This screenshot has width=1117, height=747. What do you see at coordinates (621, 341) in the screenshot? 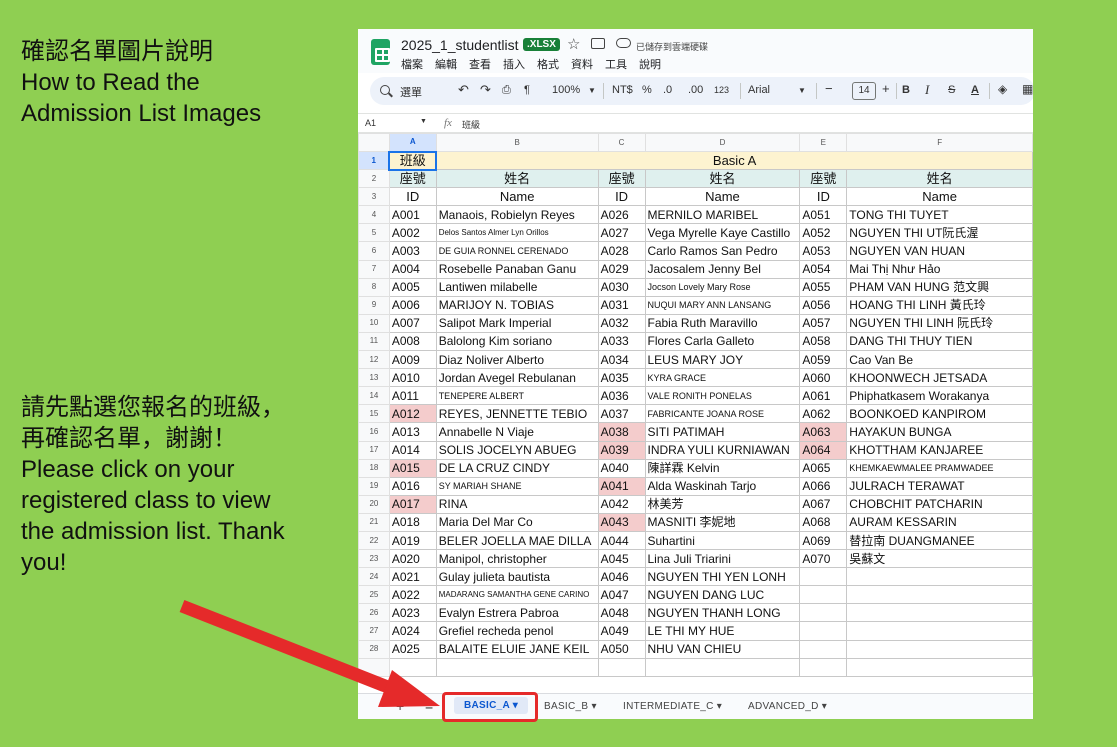
I see `id-cell: A033` at bounding box center [621, 341].